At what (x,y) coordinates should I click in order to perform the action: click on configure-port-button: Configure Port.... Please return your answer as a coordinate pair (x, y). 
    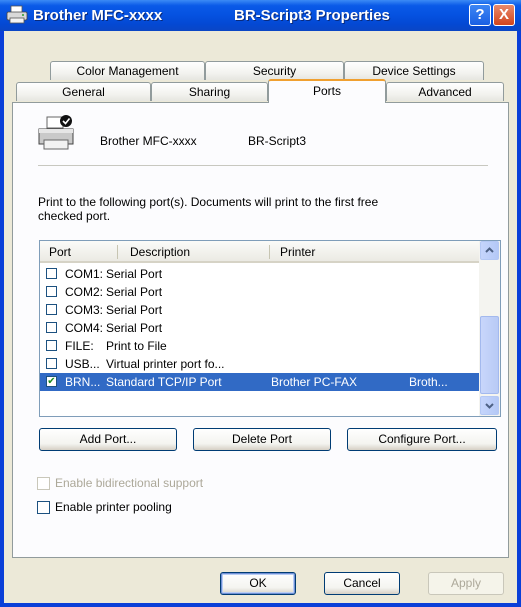
    Looking at the image, I should click on (422, 439).